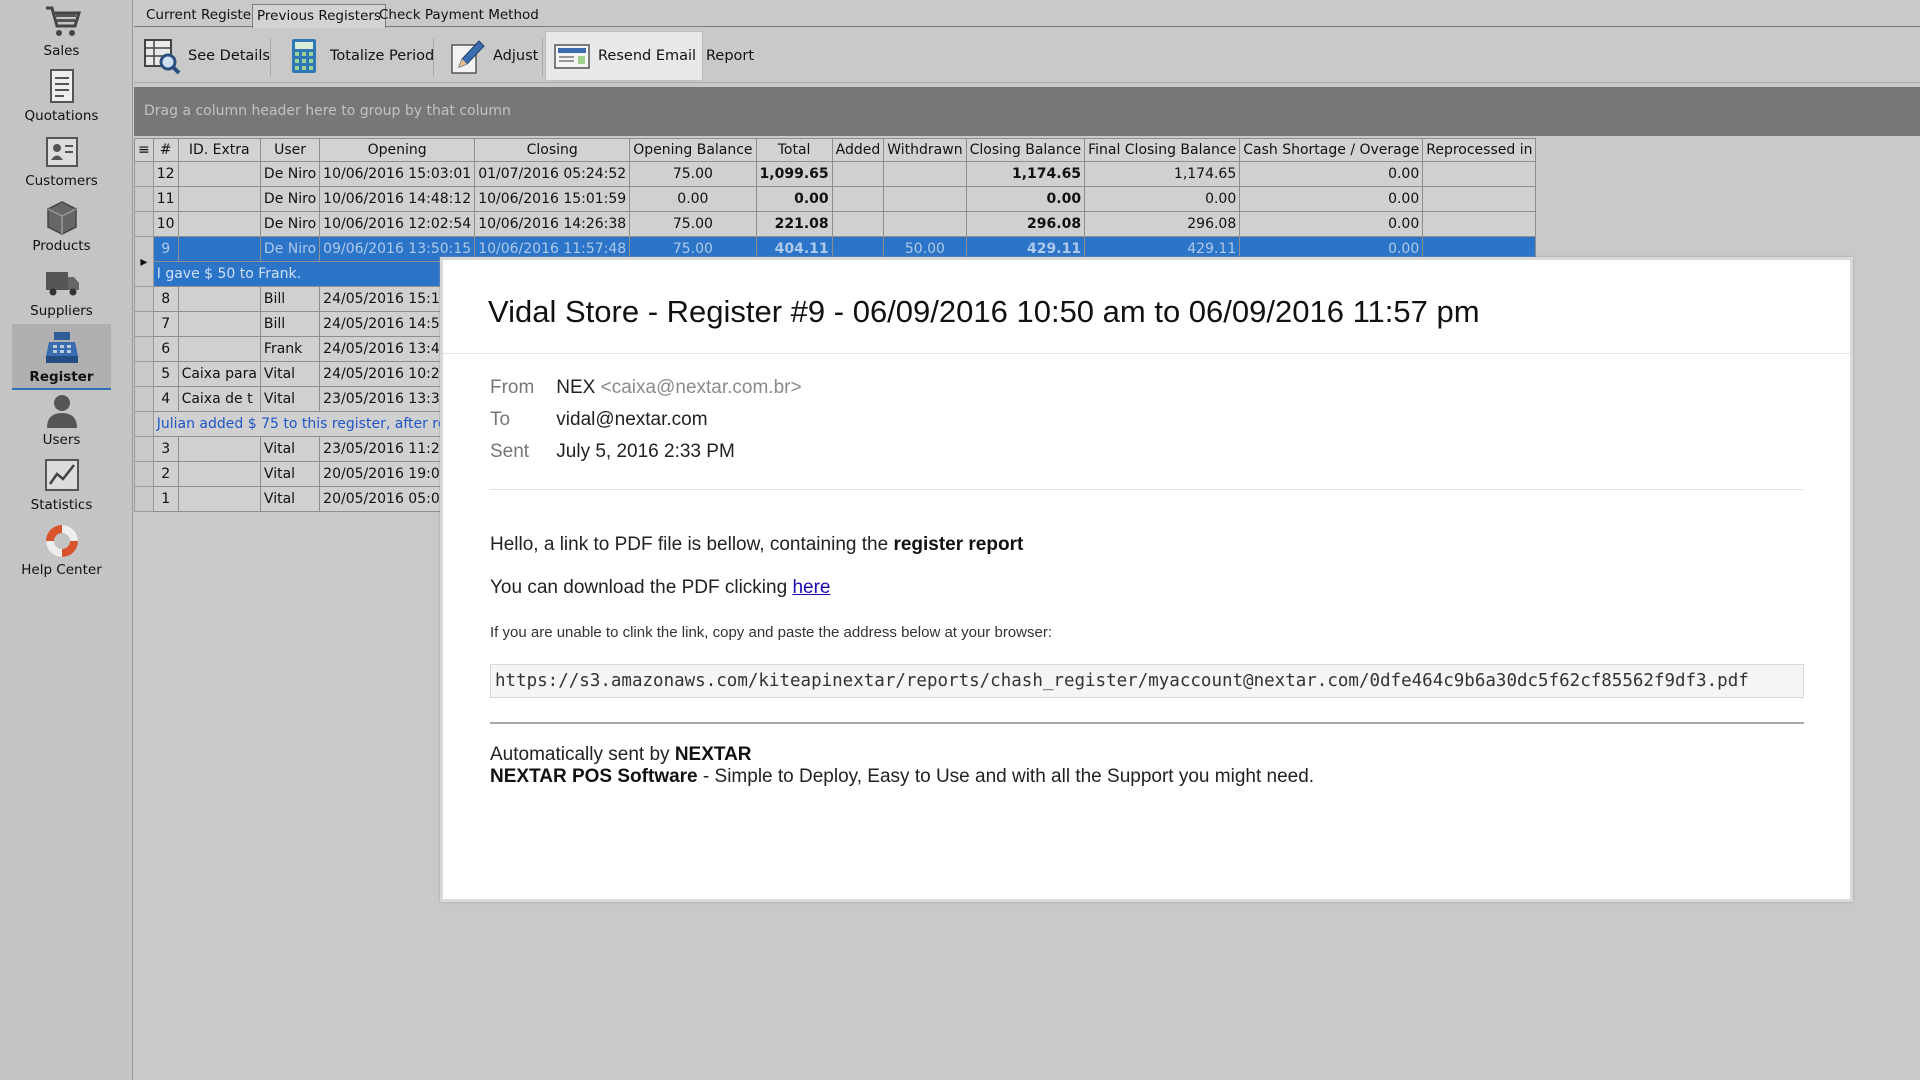 The width and height of the screenshot is (1920, 1080). Describe the element at coordinates (1162, 150) in the screenshot. I see `column-header: Final Closing Balance` at that location.